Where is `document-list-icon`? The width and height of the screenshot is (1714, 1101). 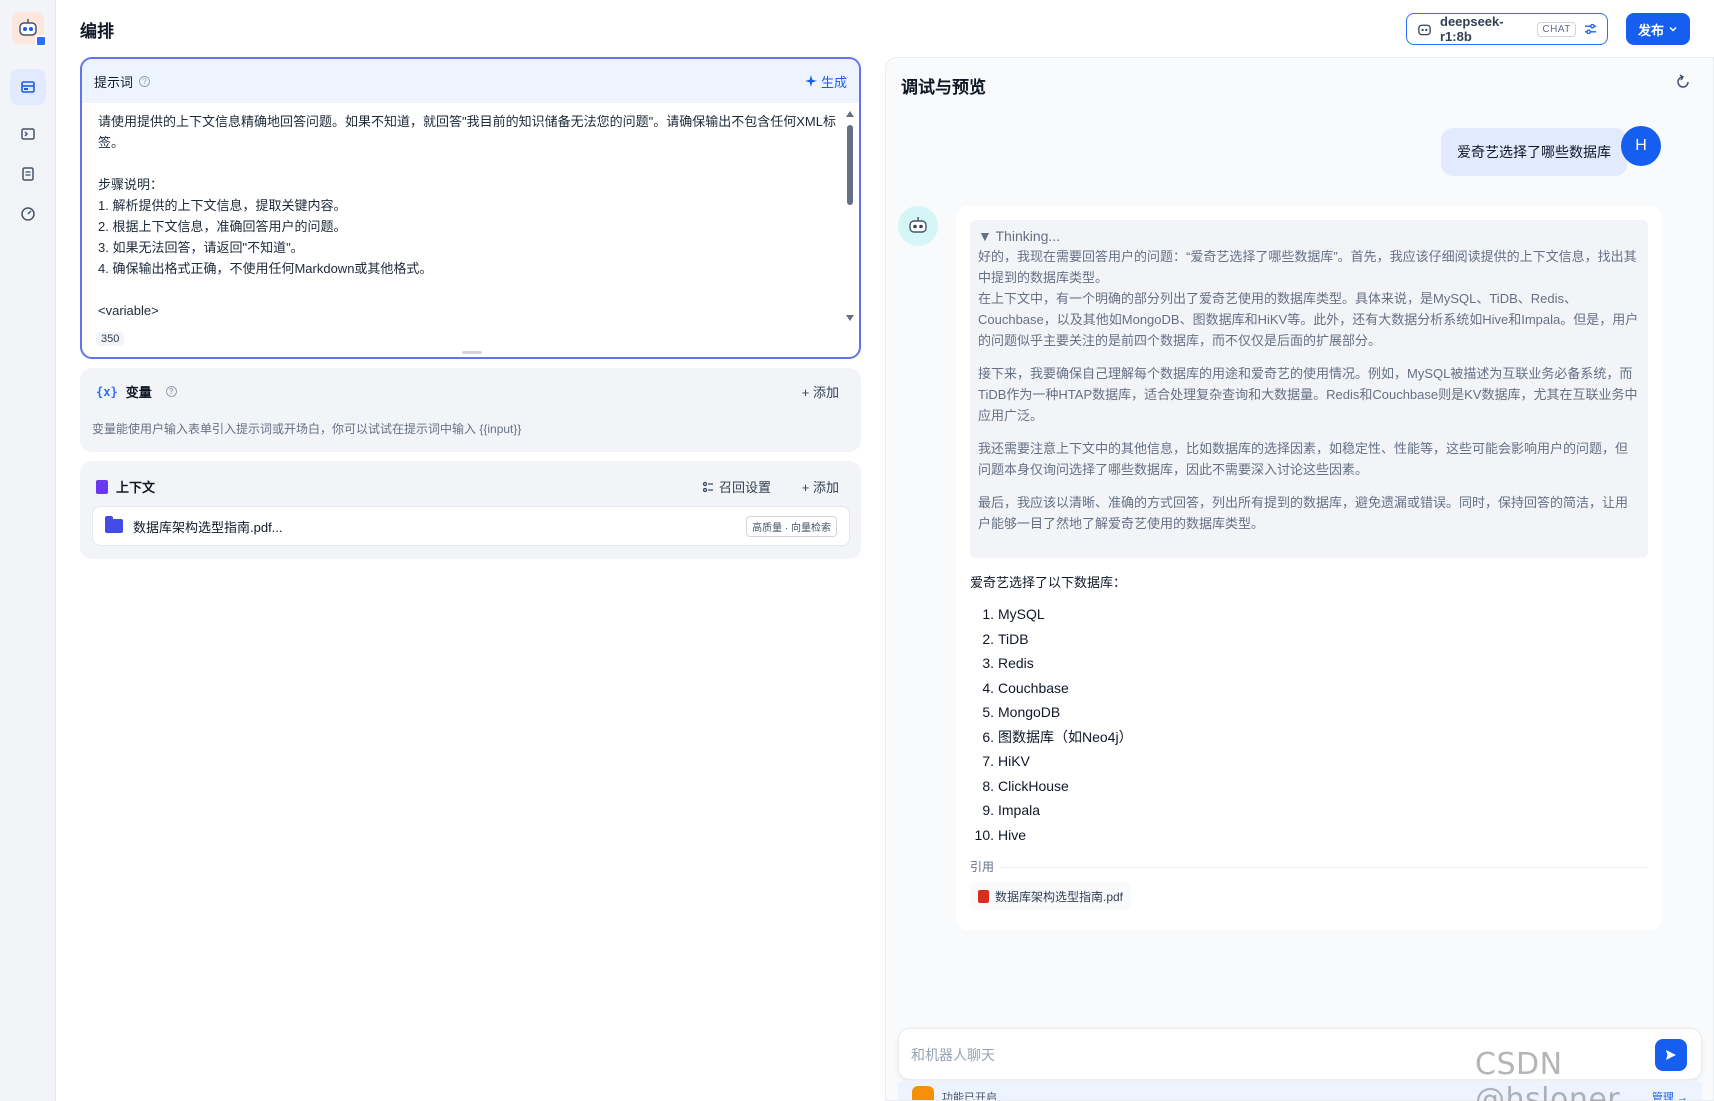 document-list-icon is located at coordinates (28, 174).